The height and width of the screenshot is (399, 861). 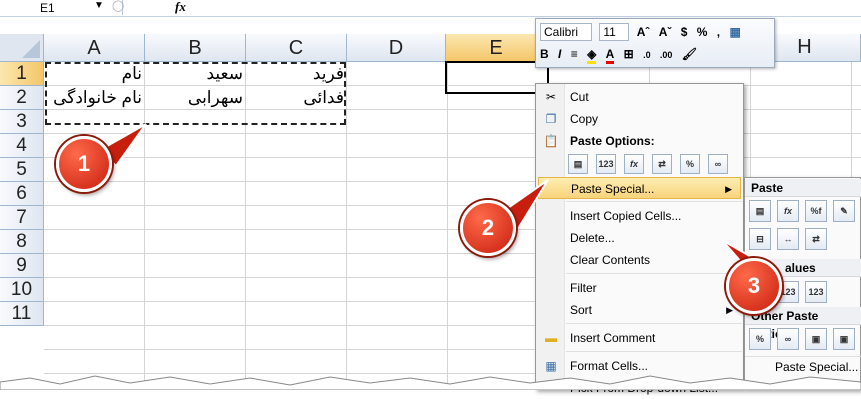 What do you see at coordinates (488, 228) in the screenshot?
I see `callout-step-2: 2` at bounding box center [488, 228].